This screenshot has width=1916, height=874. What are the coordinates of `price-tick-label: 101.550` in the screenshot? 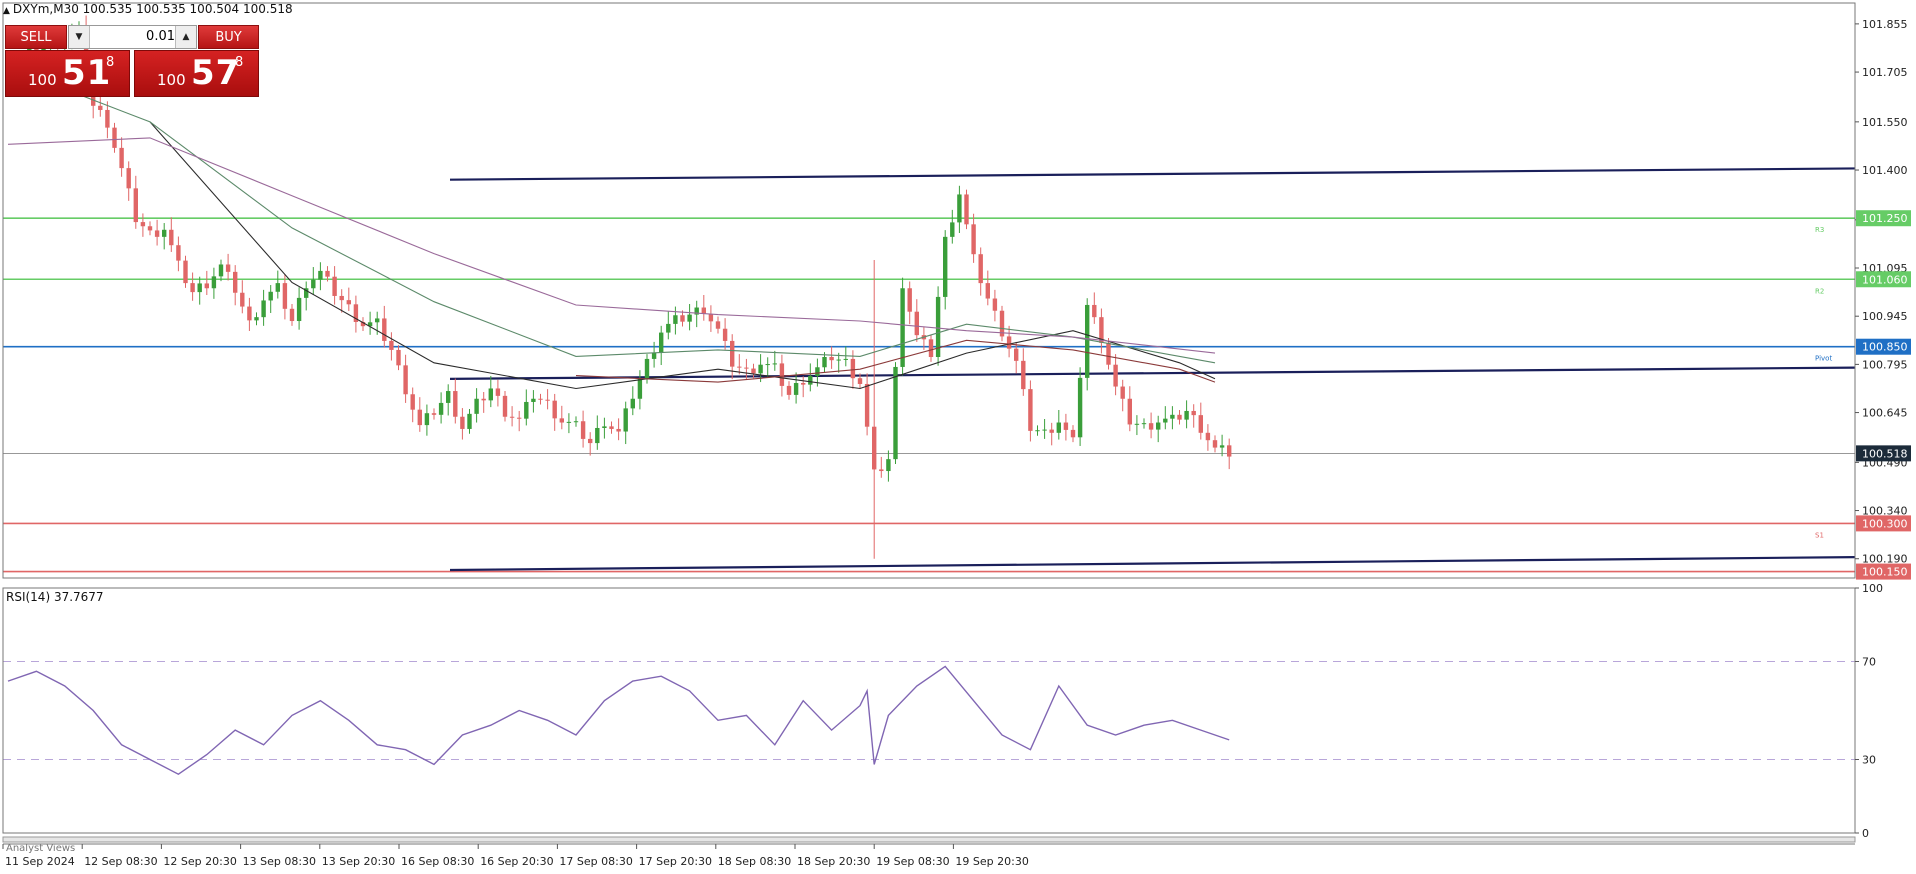 It's located at (1885, 122).